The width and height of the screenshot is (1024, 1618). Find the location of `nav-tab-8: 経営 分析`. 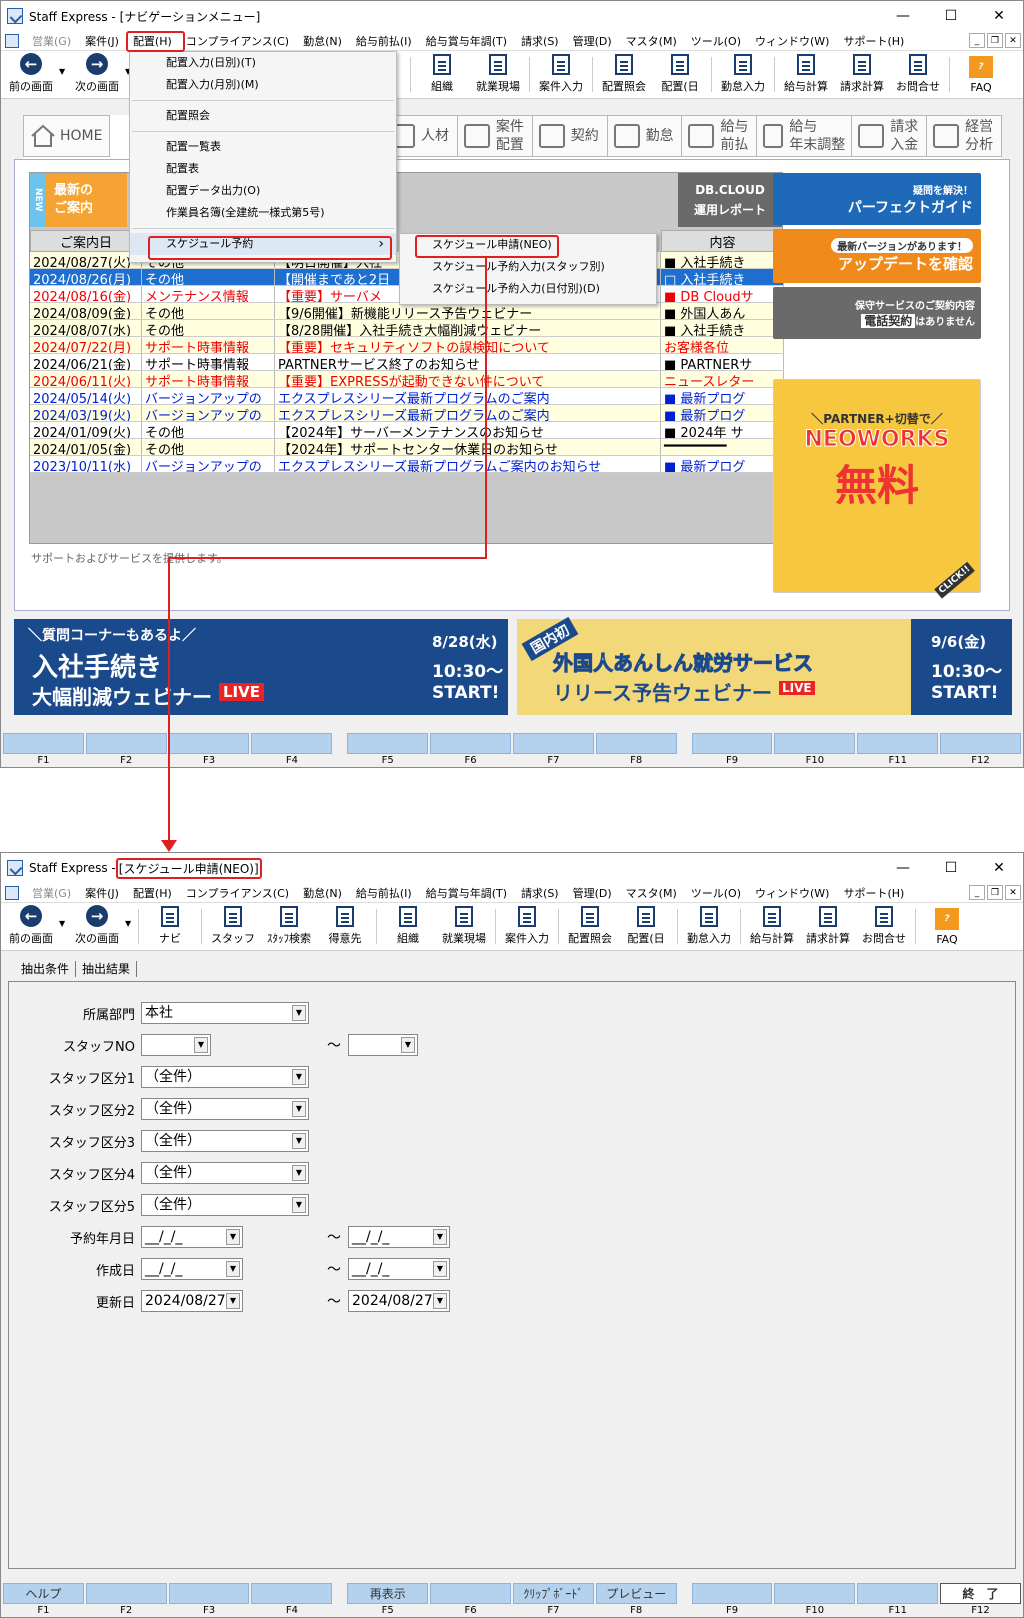

nav-tab-8: 経営 分析 is located at coordinates (964, 136).